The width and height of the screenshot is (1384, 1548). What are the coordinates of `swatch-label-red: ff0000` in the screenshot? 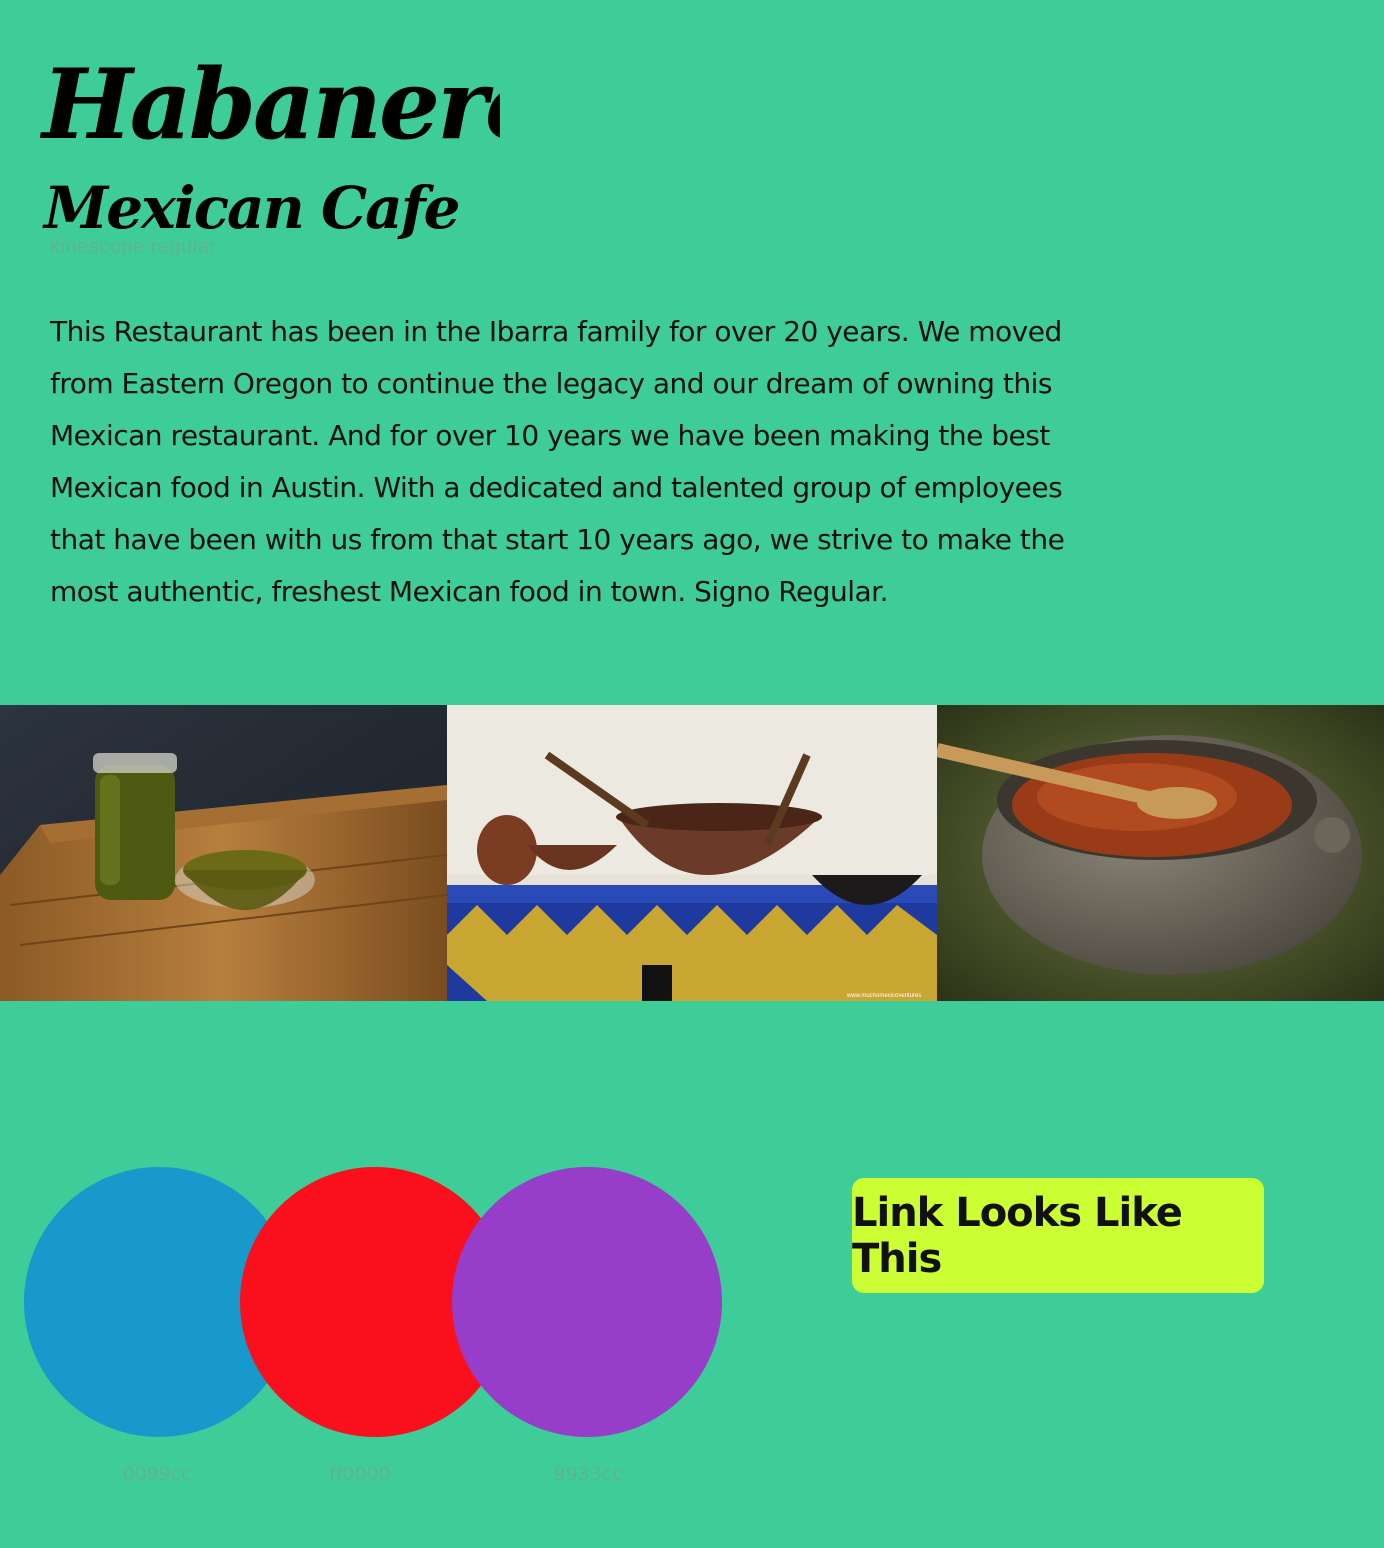 It's located at (360, 1474).